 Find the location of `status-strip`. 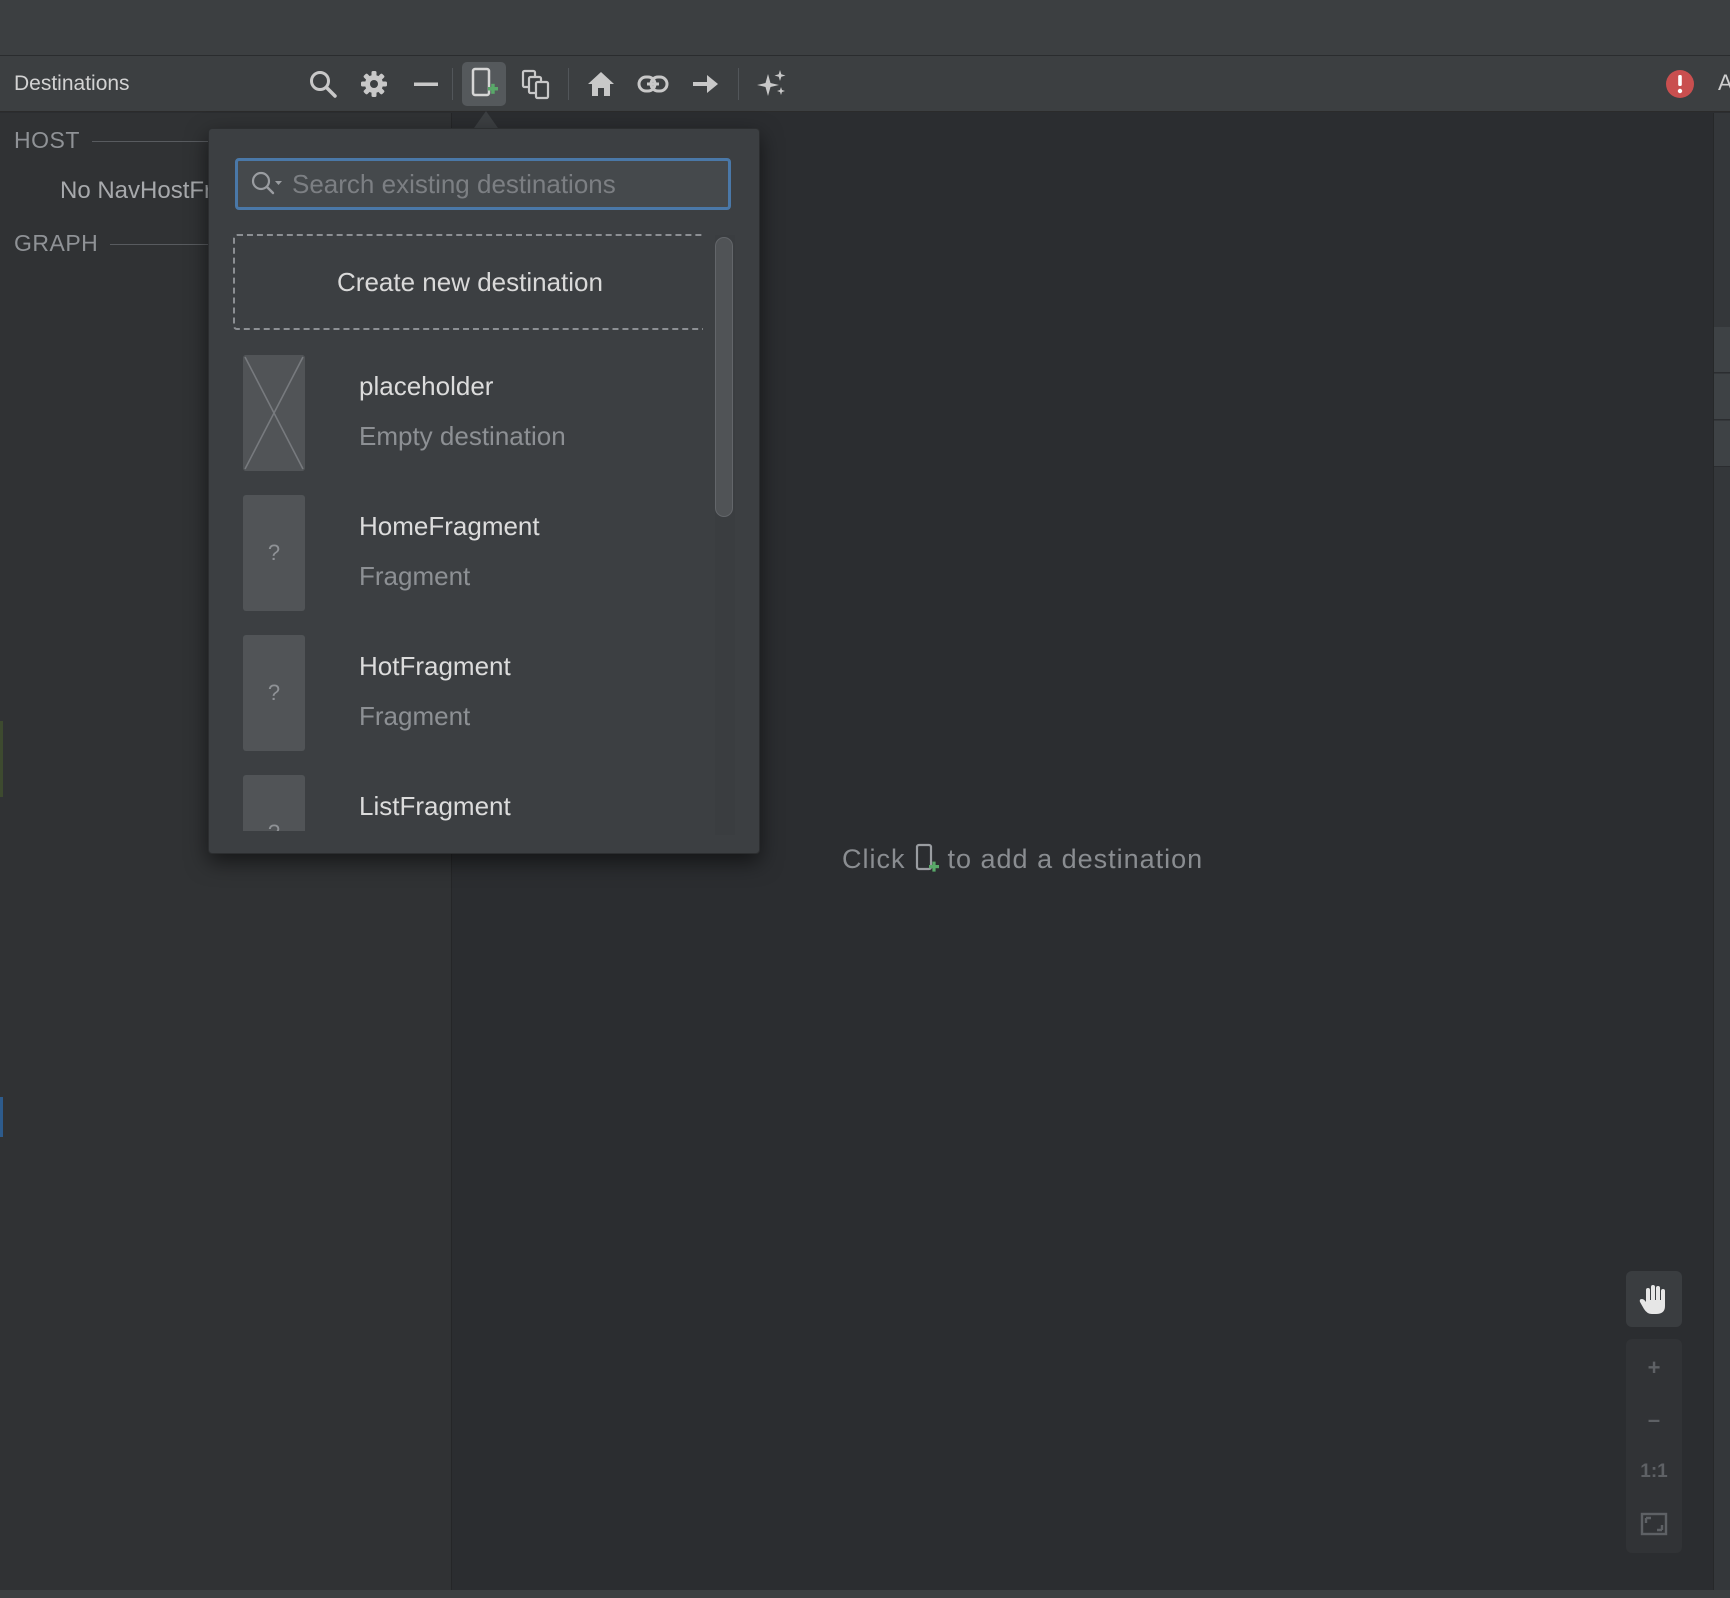

status-strip is located at coordinates (865, 1594).